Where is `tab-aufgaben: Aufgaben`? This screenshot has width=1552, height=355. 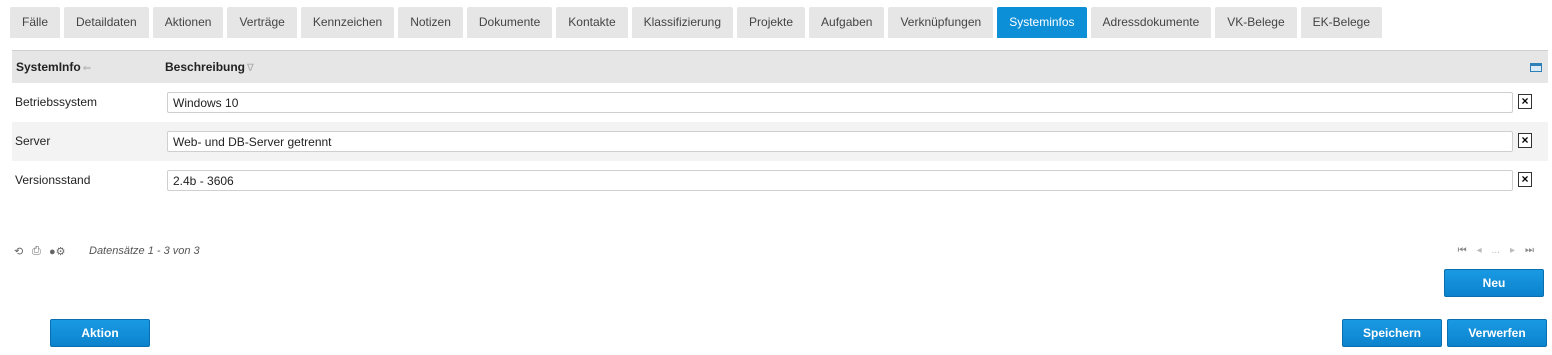
tab-aufgaben: Aufgaben is located at coordinates (847, 22).